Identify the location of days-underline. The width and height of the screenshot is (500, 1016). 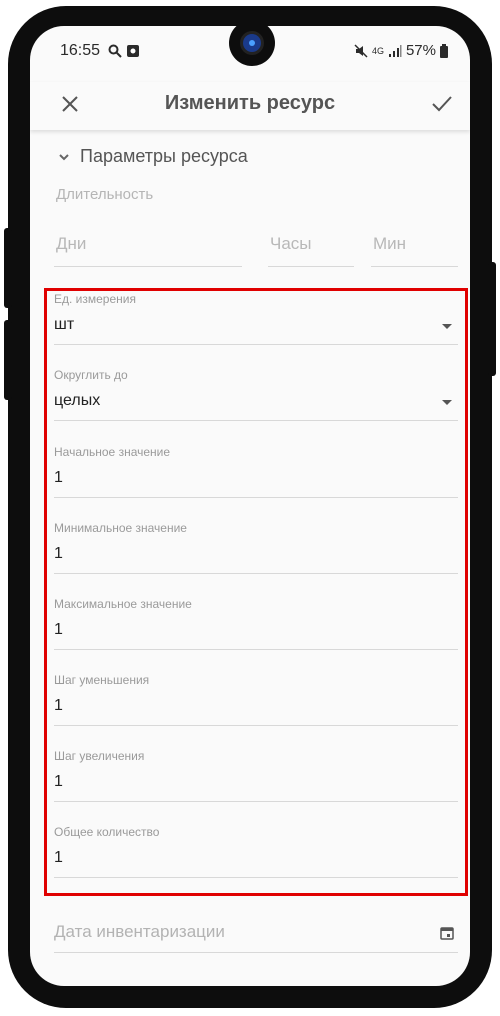
(148, 266).